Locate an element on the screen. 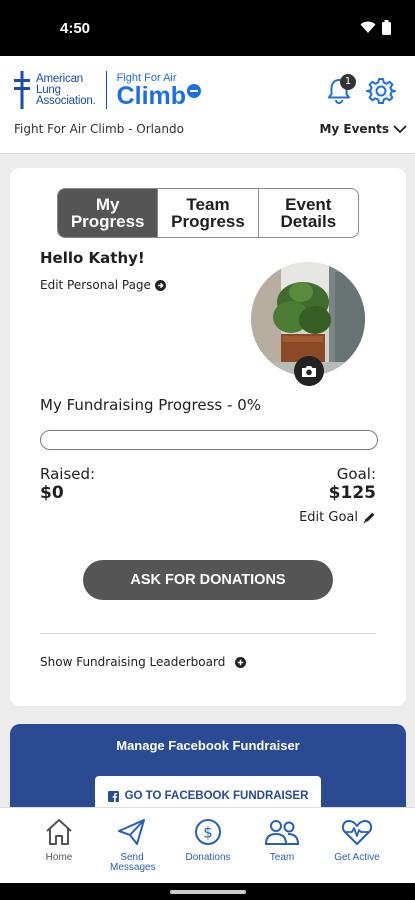 The image size is (415, 900). nav-team: Team is located at coordinates (282, 840).